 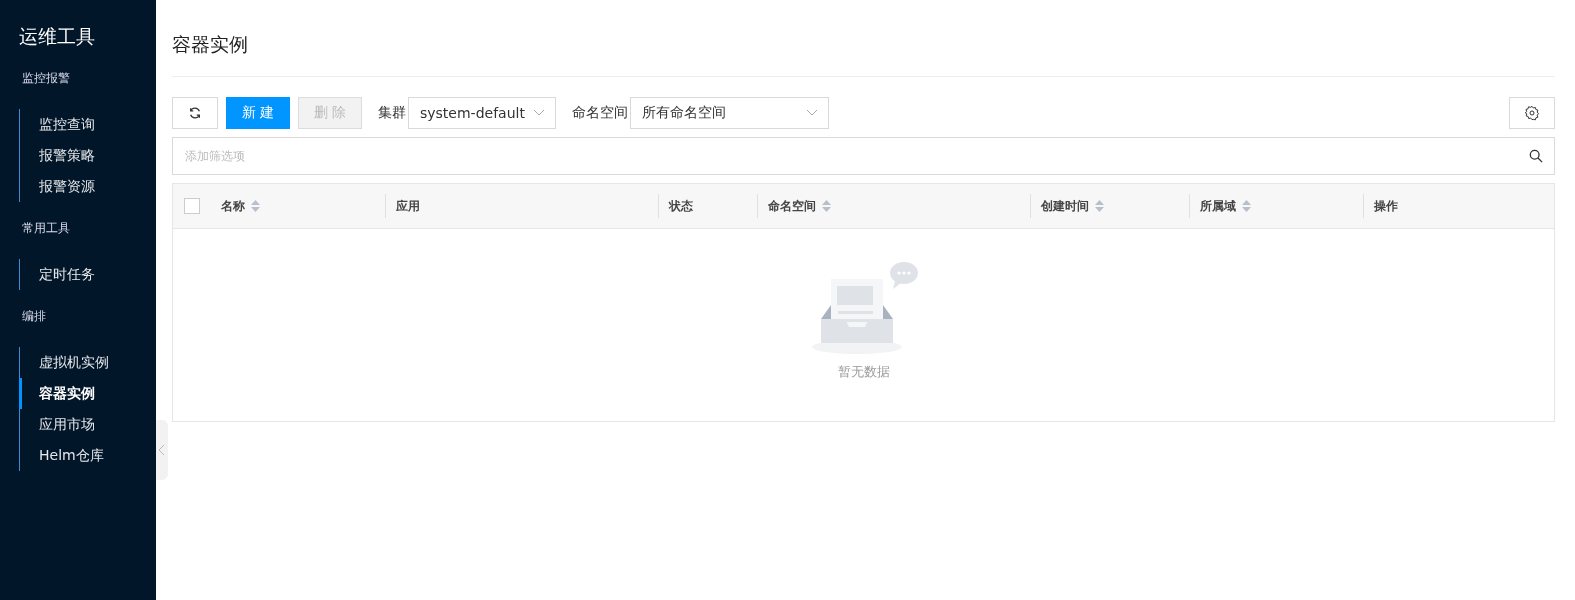 What do you see at coordinates (599, 113) in the screenshot?
I see `filter-label: 命名空间` at bounding box center [599, 113].